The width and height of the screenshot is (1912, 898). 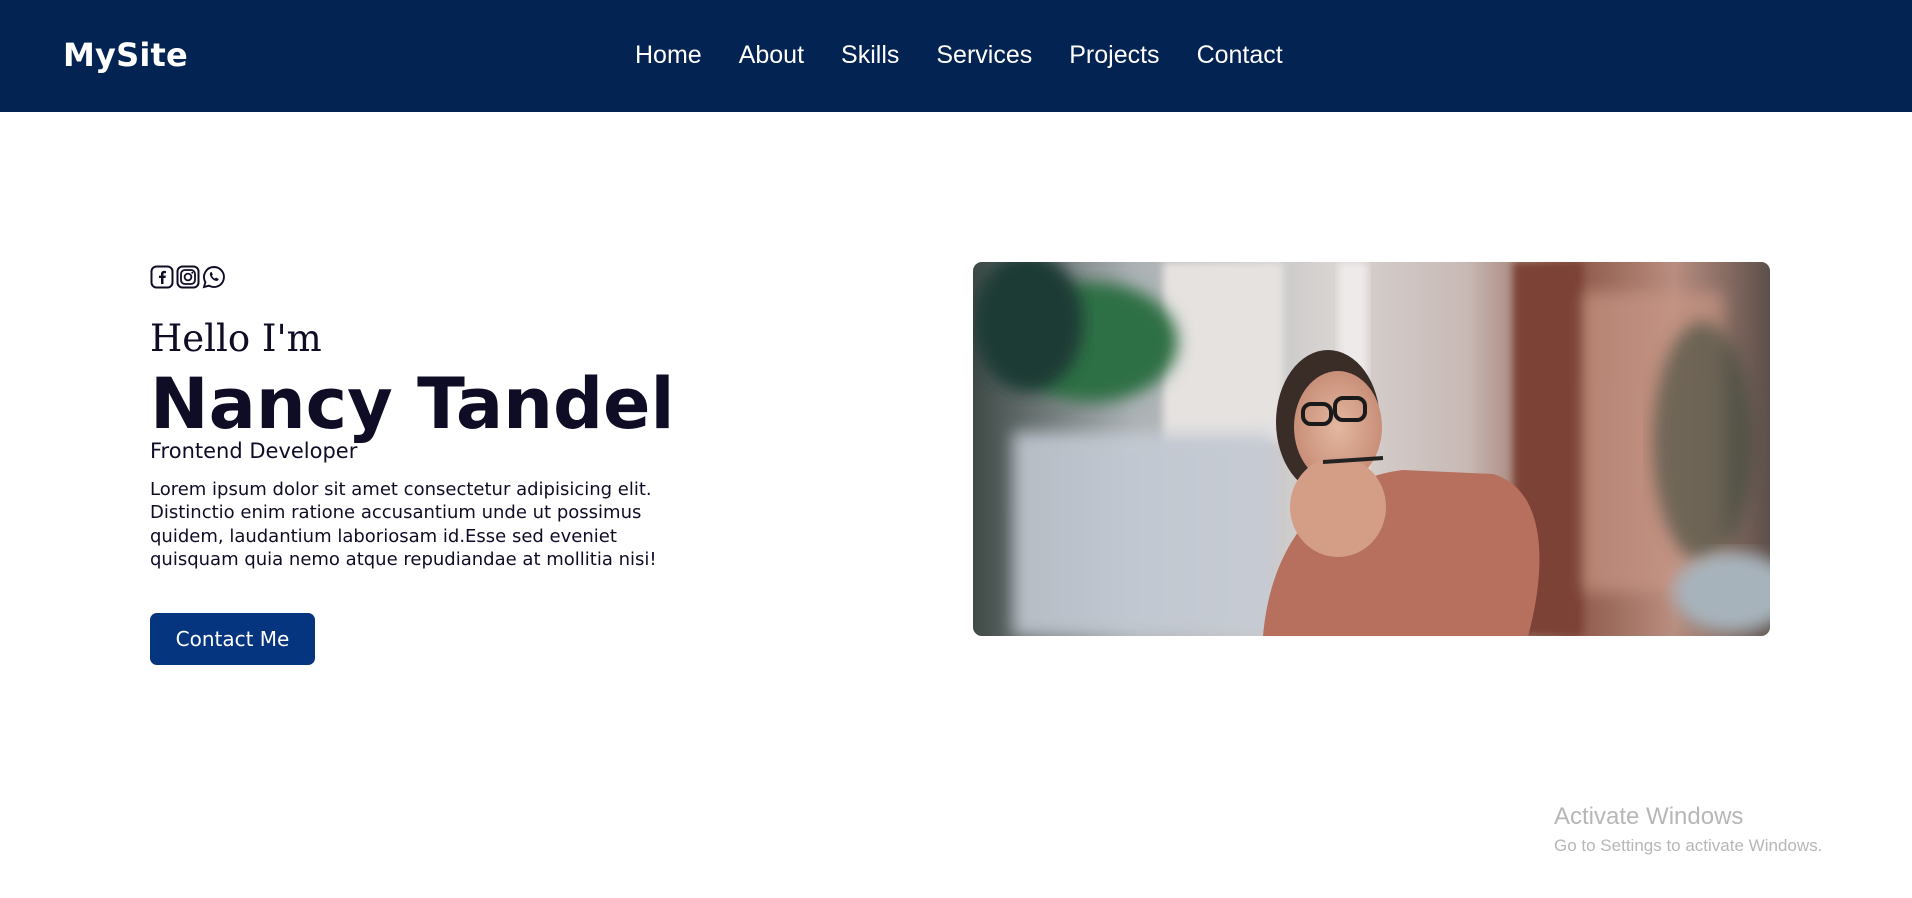 What do you see at coordinates (1114, 55) in the screenshot?
I see `nav-link-projects: Projects` at bounding box center [1114, 55].